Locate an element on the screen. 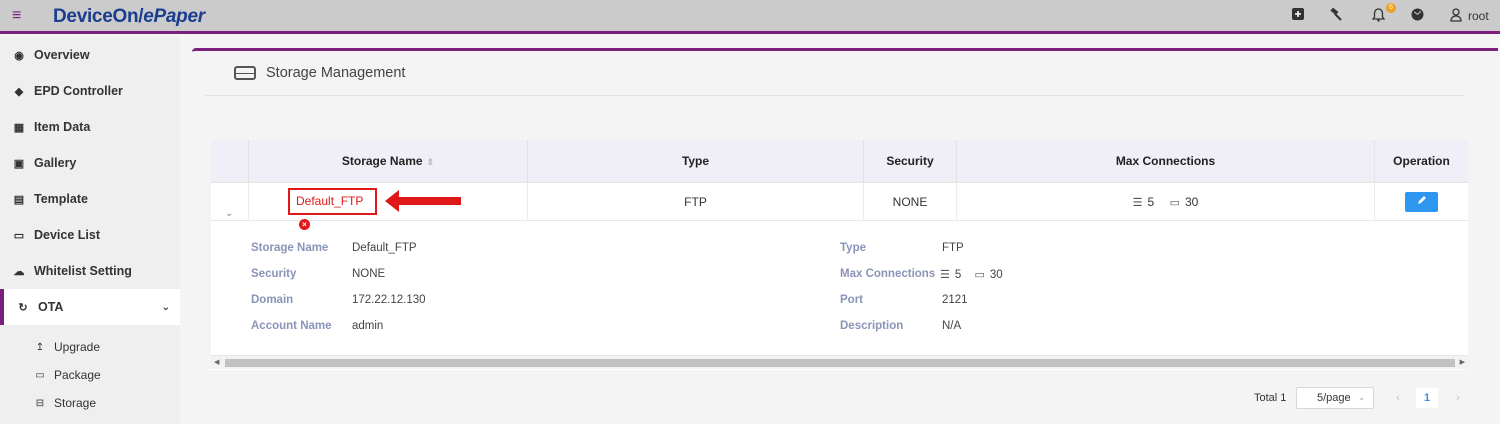  hamburger-menu-icon: ≡ is located at coordinates (16, 16).